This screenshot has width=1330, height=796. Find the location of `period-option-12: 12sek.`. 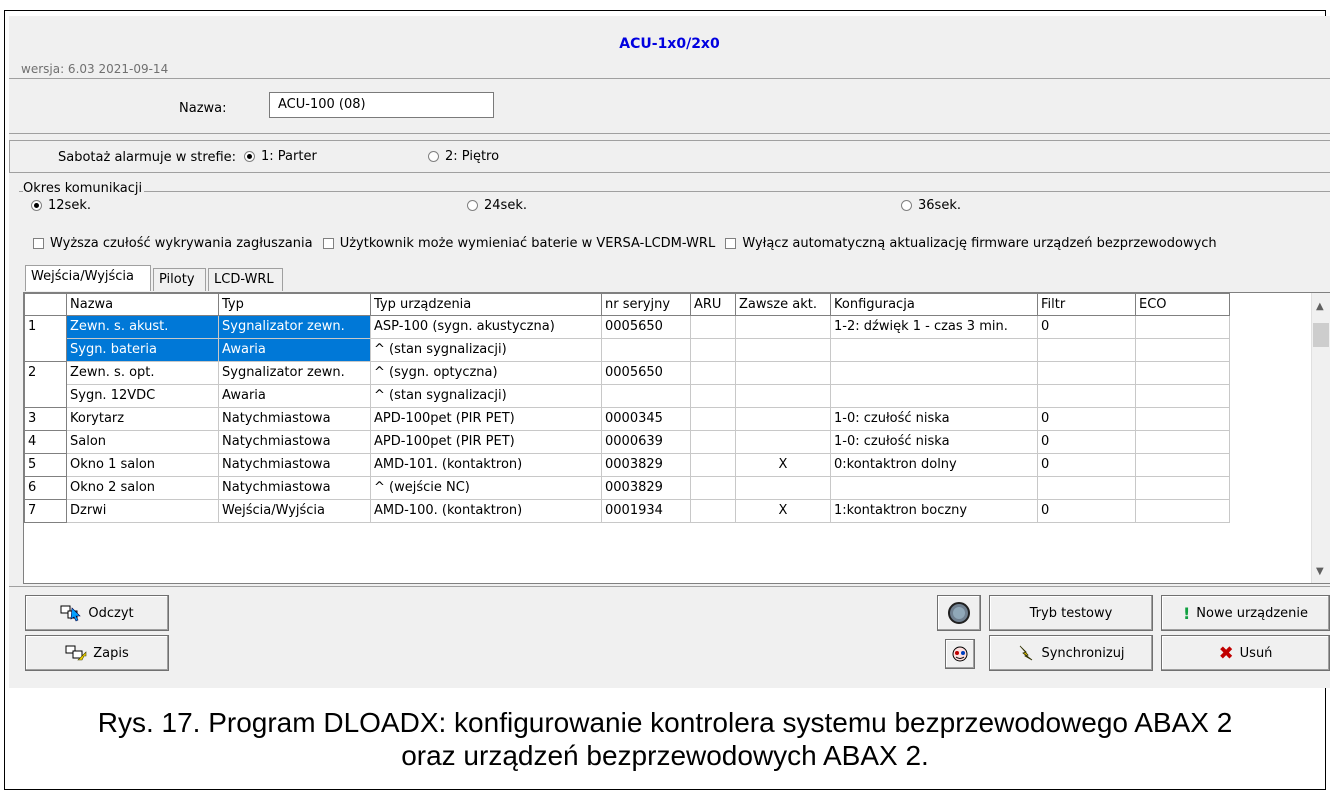

period-option-12: 12sek. is located at coordinates (61, 205).